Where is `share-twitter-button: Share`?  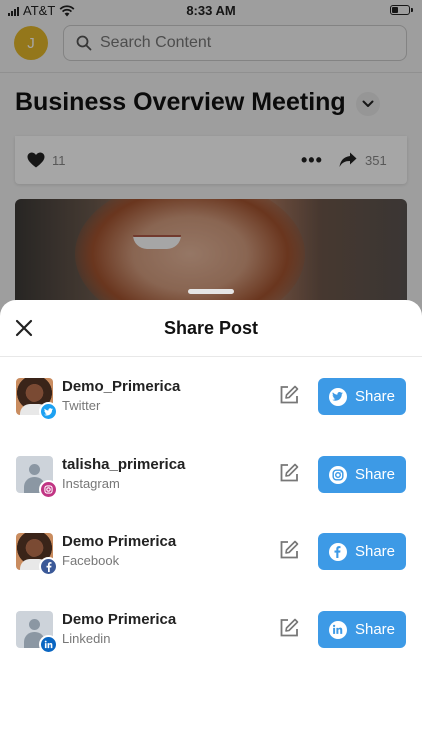 share-twitter-button: Share is located at coordinates (362, 396).